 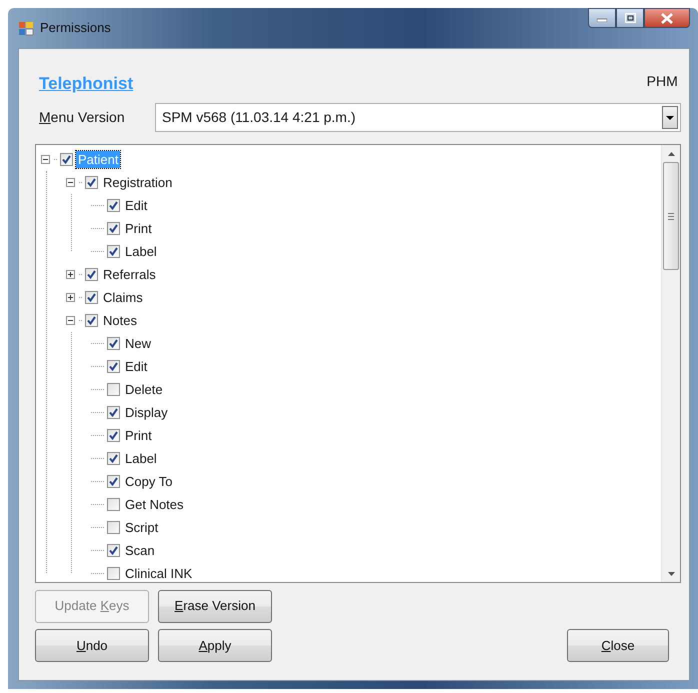 I want to click on tree-item: New, so click(x=138, y=343).